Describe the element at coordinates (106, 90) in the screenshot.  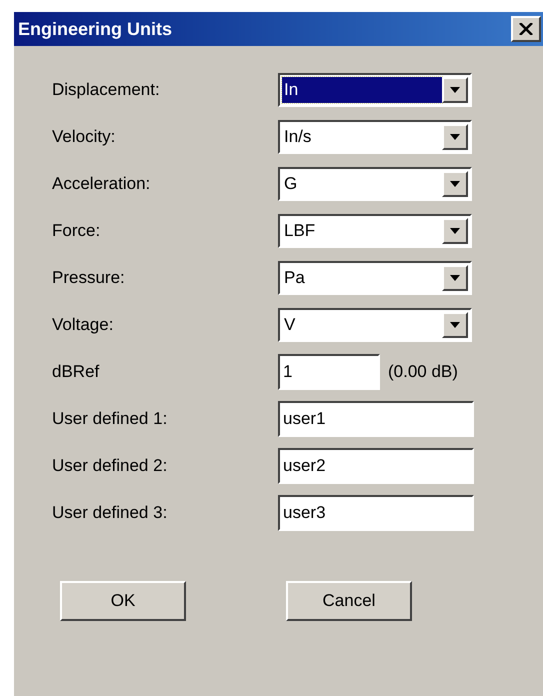
I see `field-label: Displacement:` at that location.